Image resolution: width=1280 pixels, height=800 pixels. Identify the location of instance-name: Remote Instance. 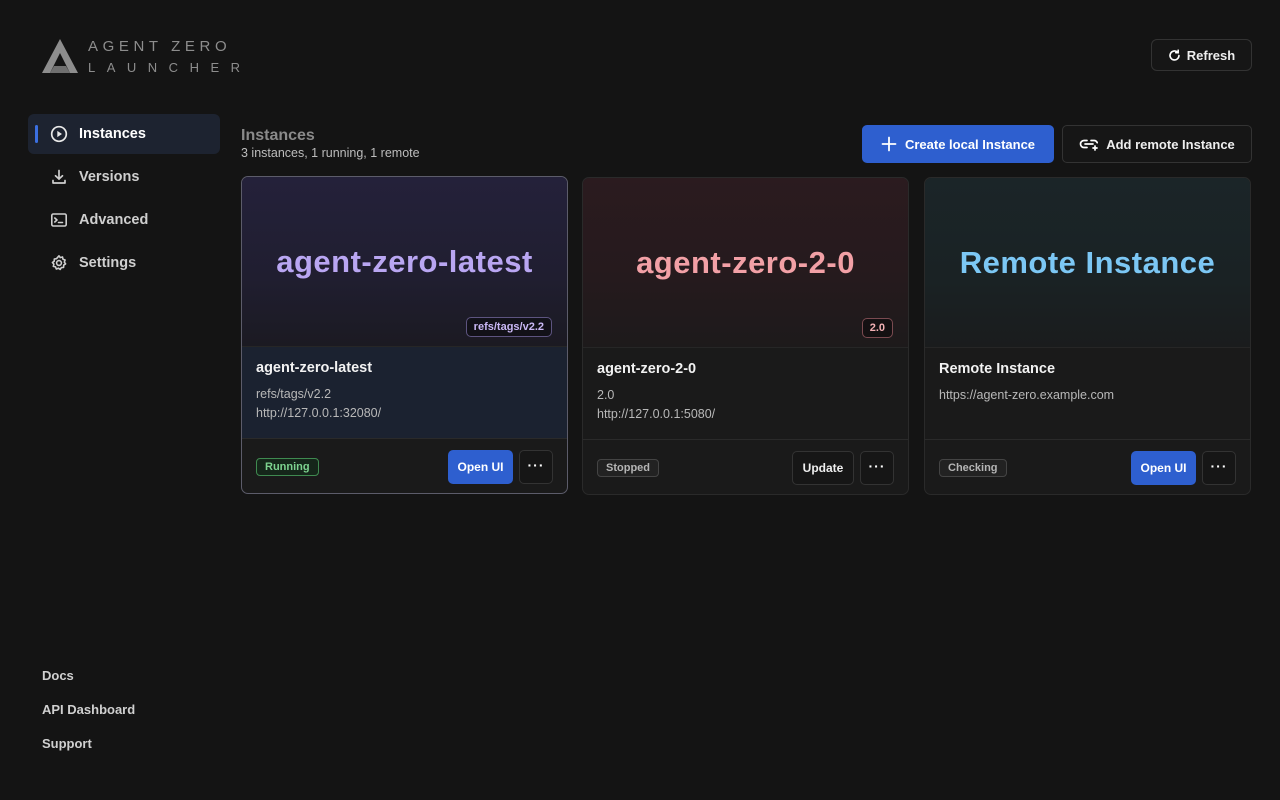
(997, 369).